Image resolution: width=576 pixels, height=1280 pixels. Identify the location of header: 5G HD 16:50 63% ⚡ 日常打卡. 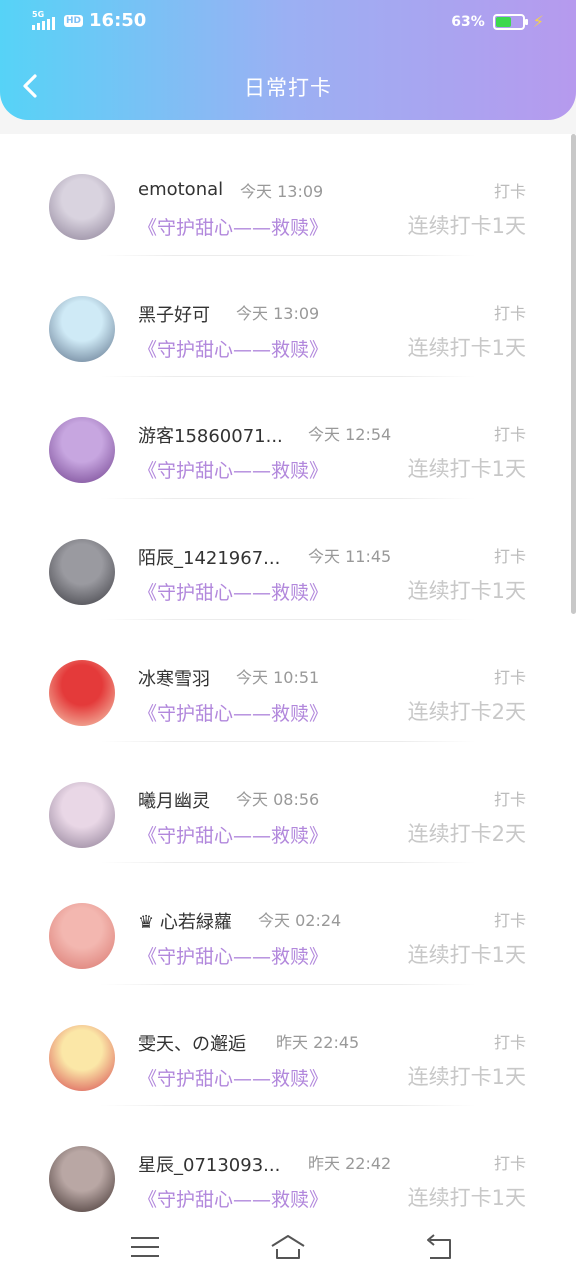
(288, 60).